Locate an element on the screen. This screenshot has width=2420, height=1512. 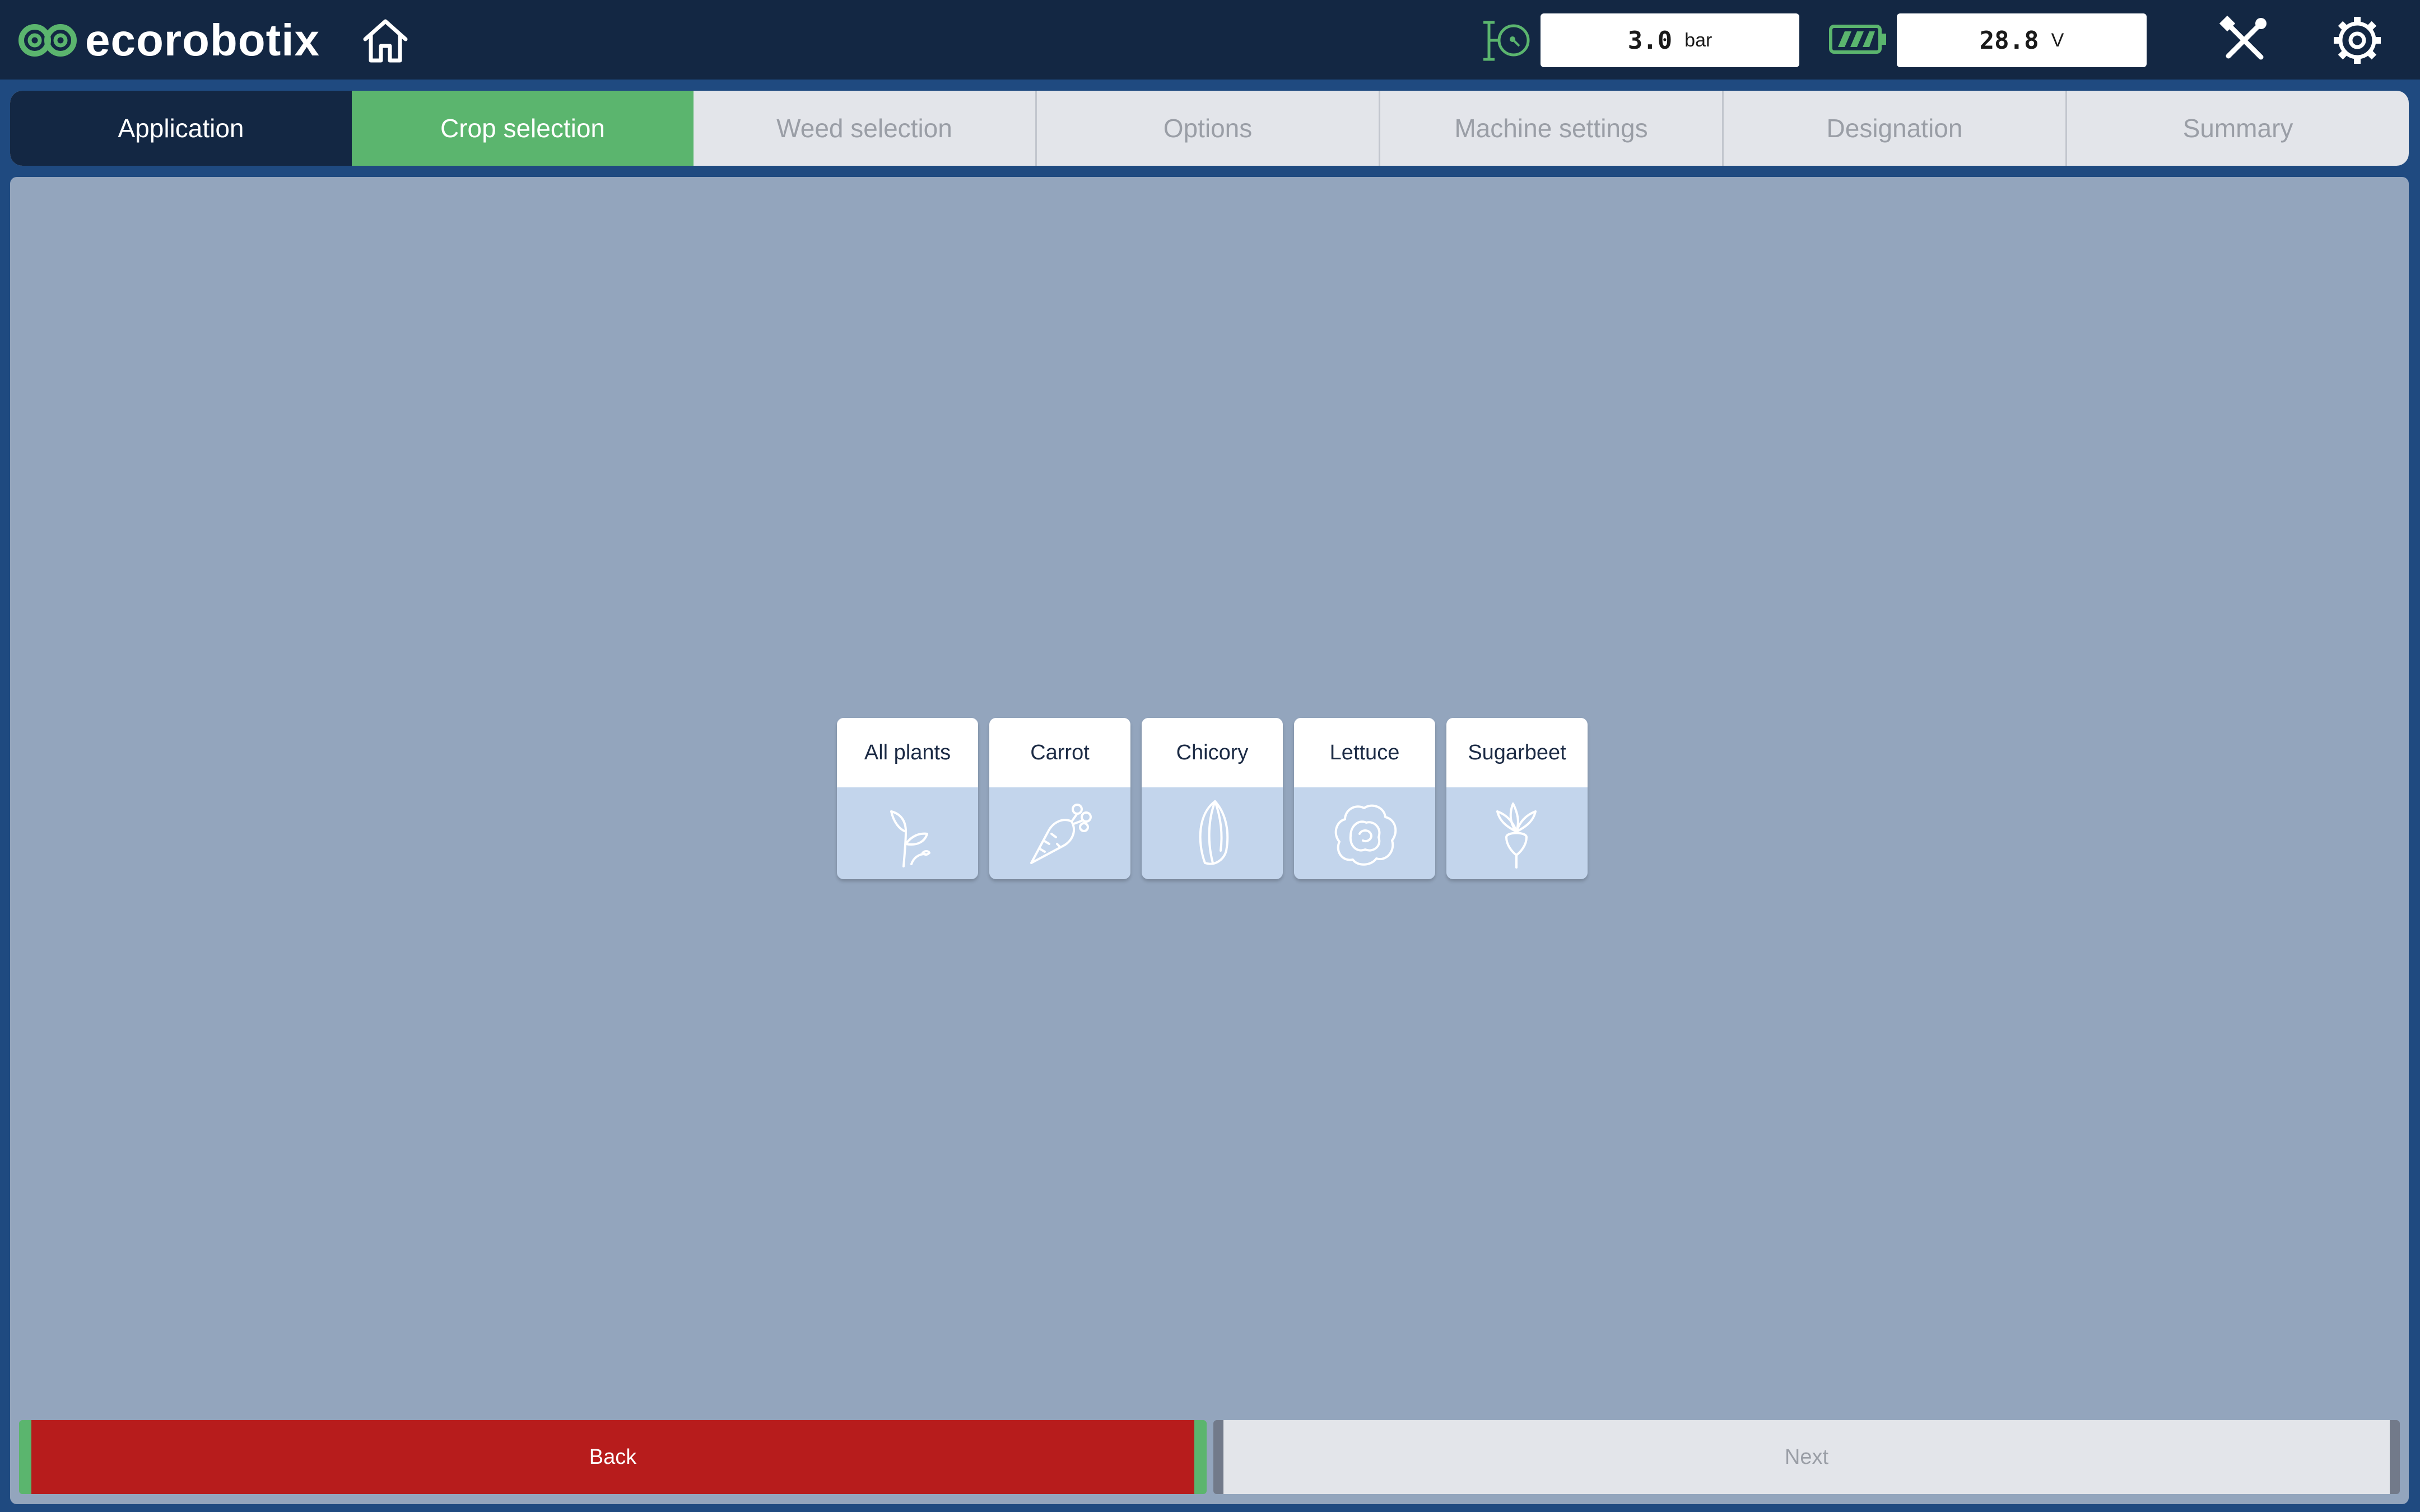
home-button is located at coordinates (385, 40).